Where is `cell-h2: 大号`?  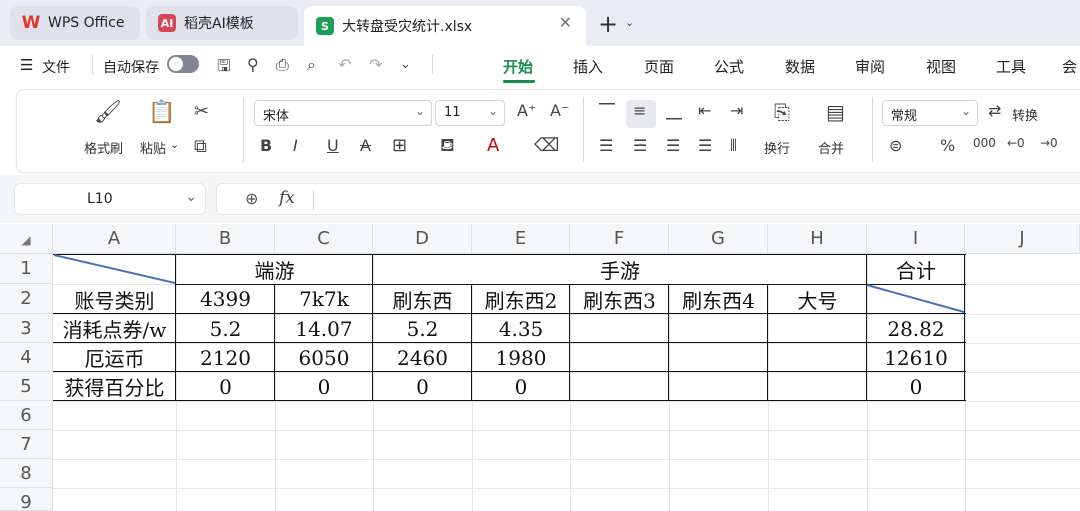 cell-h2: 大号 is located at coordinates (817, 299).